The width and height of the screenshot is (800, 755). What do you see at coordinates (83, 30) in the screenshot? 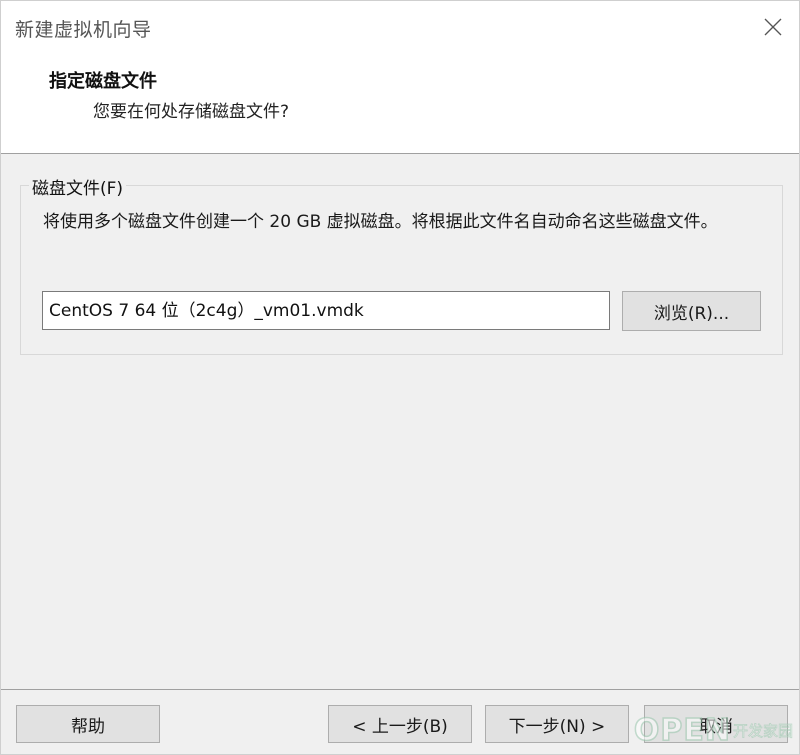
I see `window-title: 新建虚拟机向导` at bounding box center [83, 30].